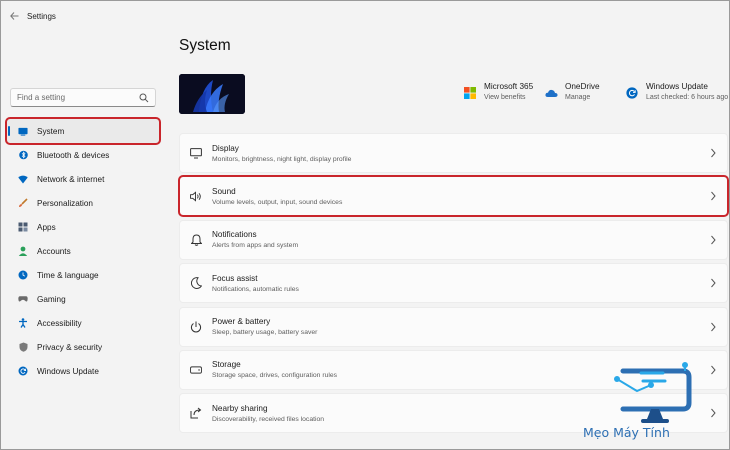 Image resolution: width=730 pixels, height=450 pixels. What do you see at coordinates (68, 371) in the screenshot?
I see `sidebar-item-label: Windows Update` at bounding box center [68, 371].